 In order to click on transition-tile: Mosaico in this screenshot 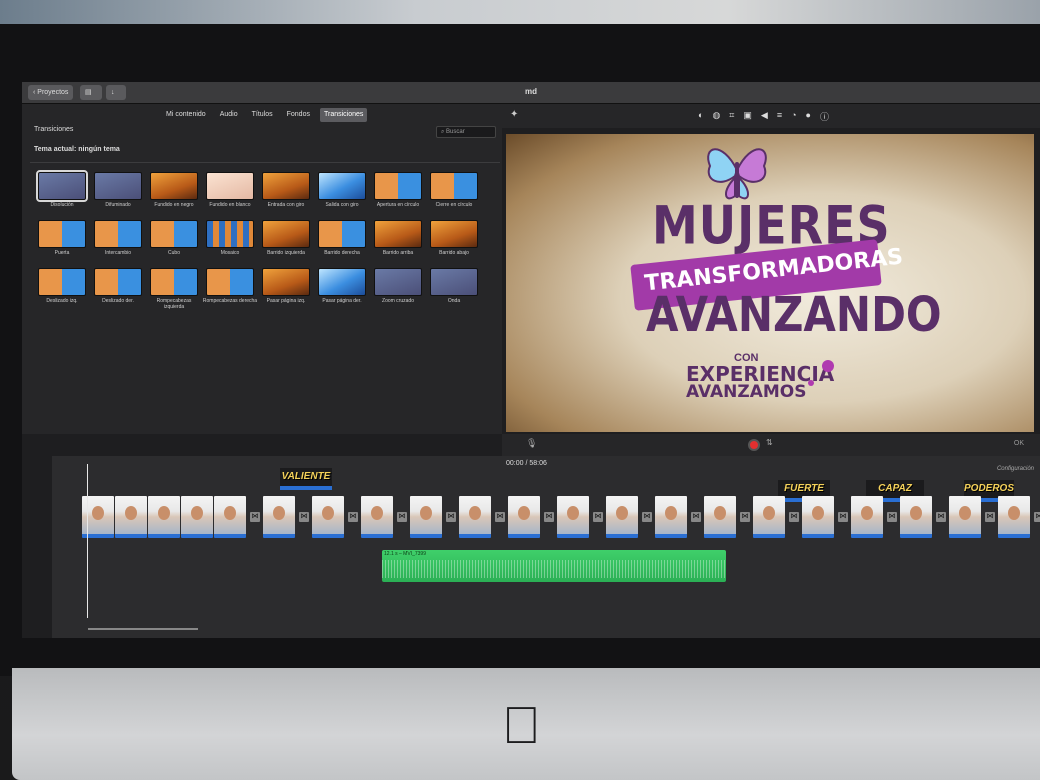, I will do `click(230, 242)`.